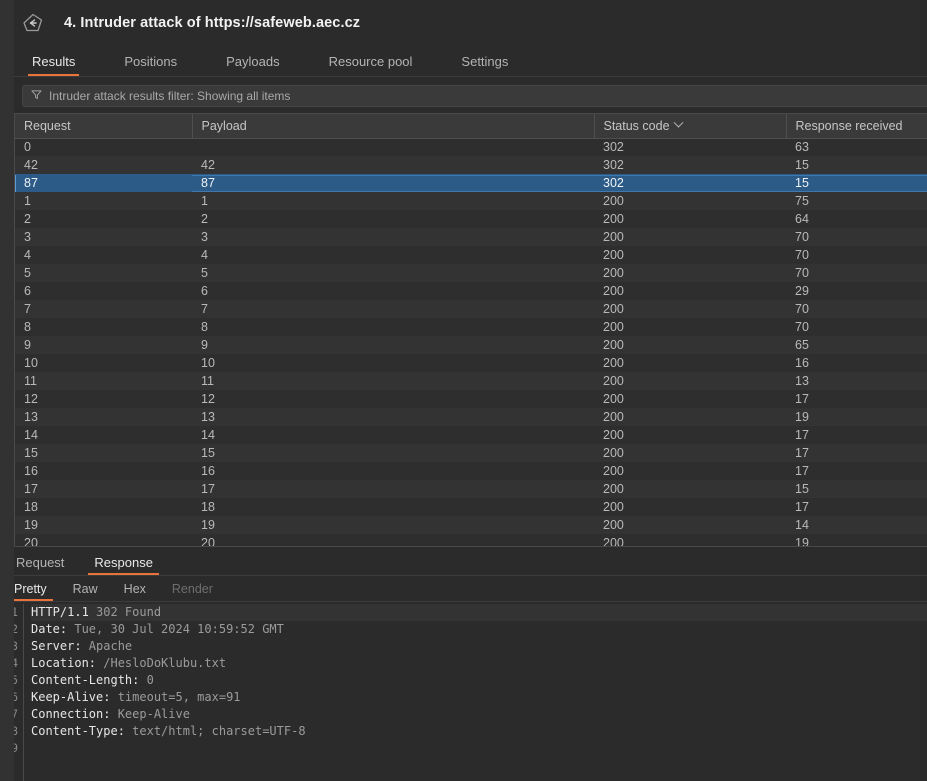 The width and height of the screenshot is (927, 781). I want to click on table-row: 19 19 200 14, so click(471, 525).